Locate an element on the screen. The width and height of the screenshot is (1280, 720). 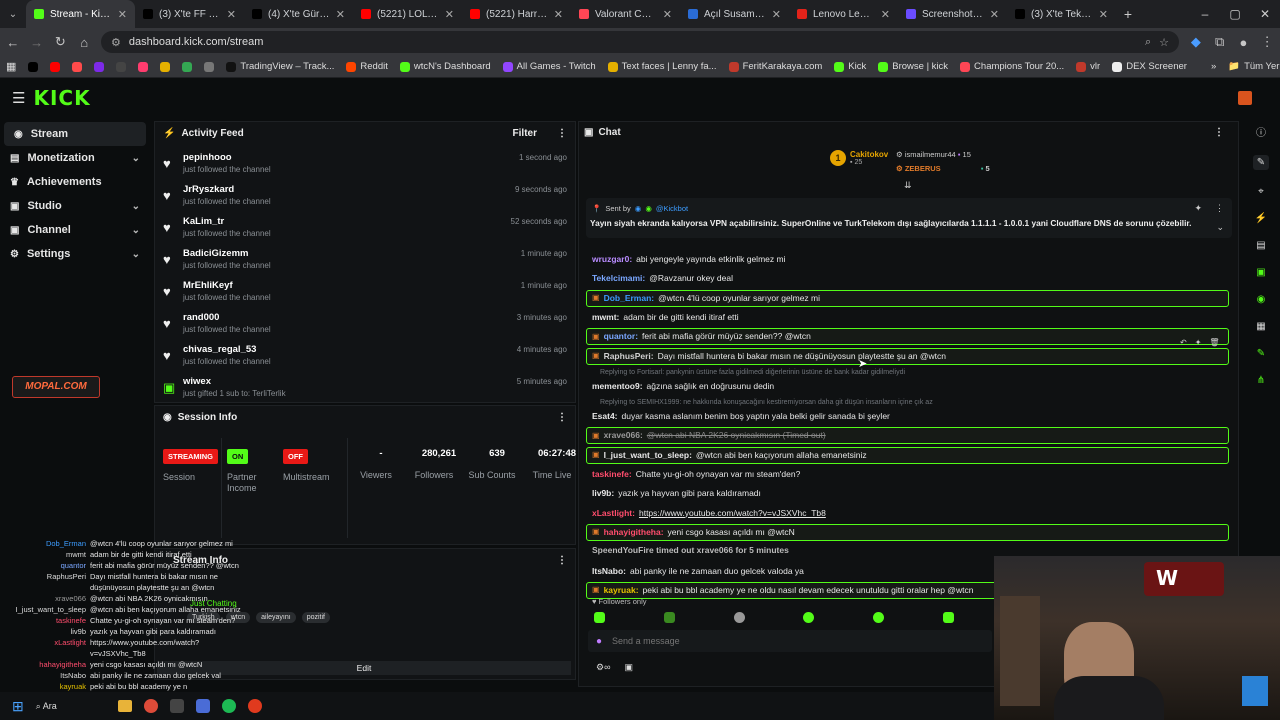
back-icon: ← is located at coordinates (13, 42).